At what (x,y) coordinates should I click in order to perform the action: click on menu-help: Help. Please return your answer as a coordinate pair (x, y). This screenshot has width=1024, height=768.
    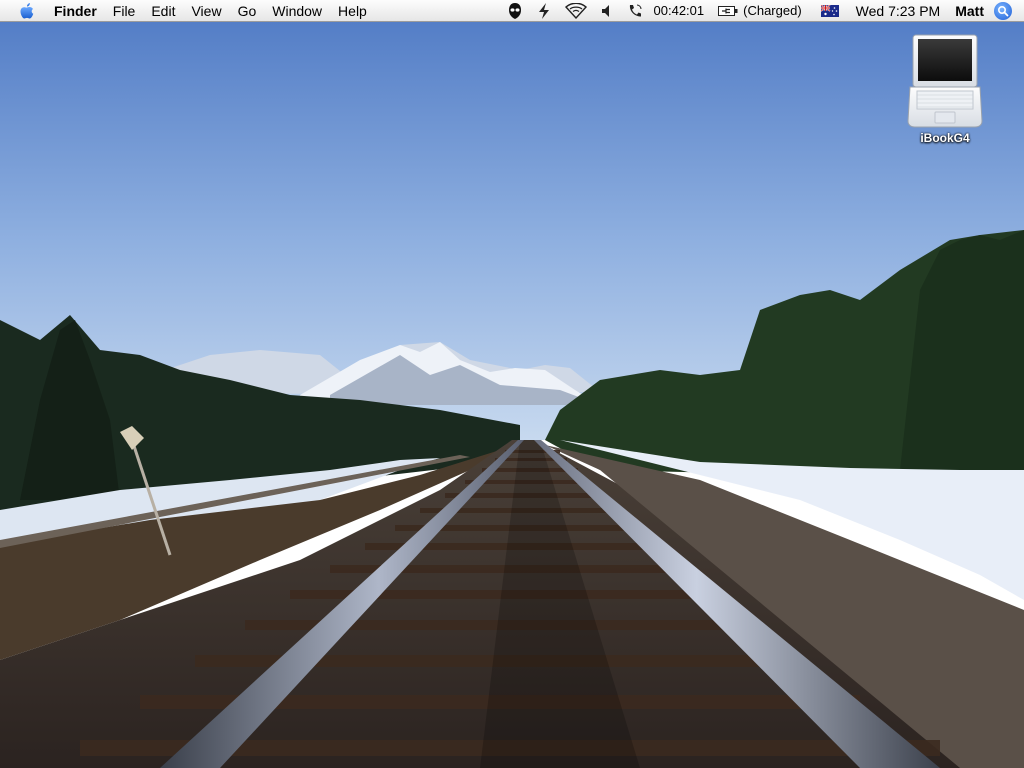
    Looking at the image, I should click on (352, 11).